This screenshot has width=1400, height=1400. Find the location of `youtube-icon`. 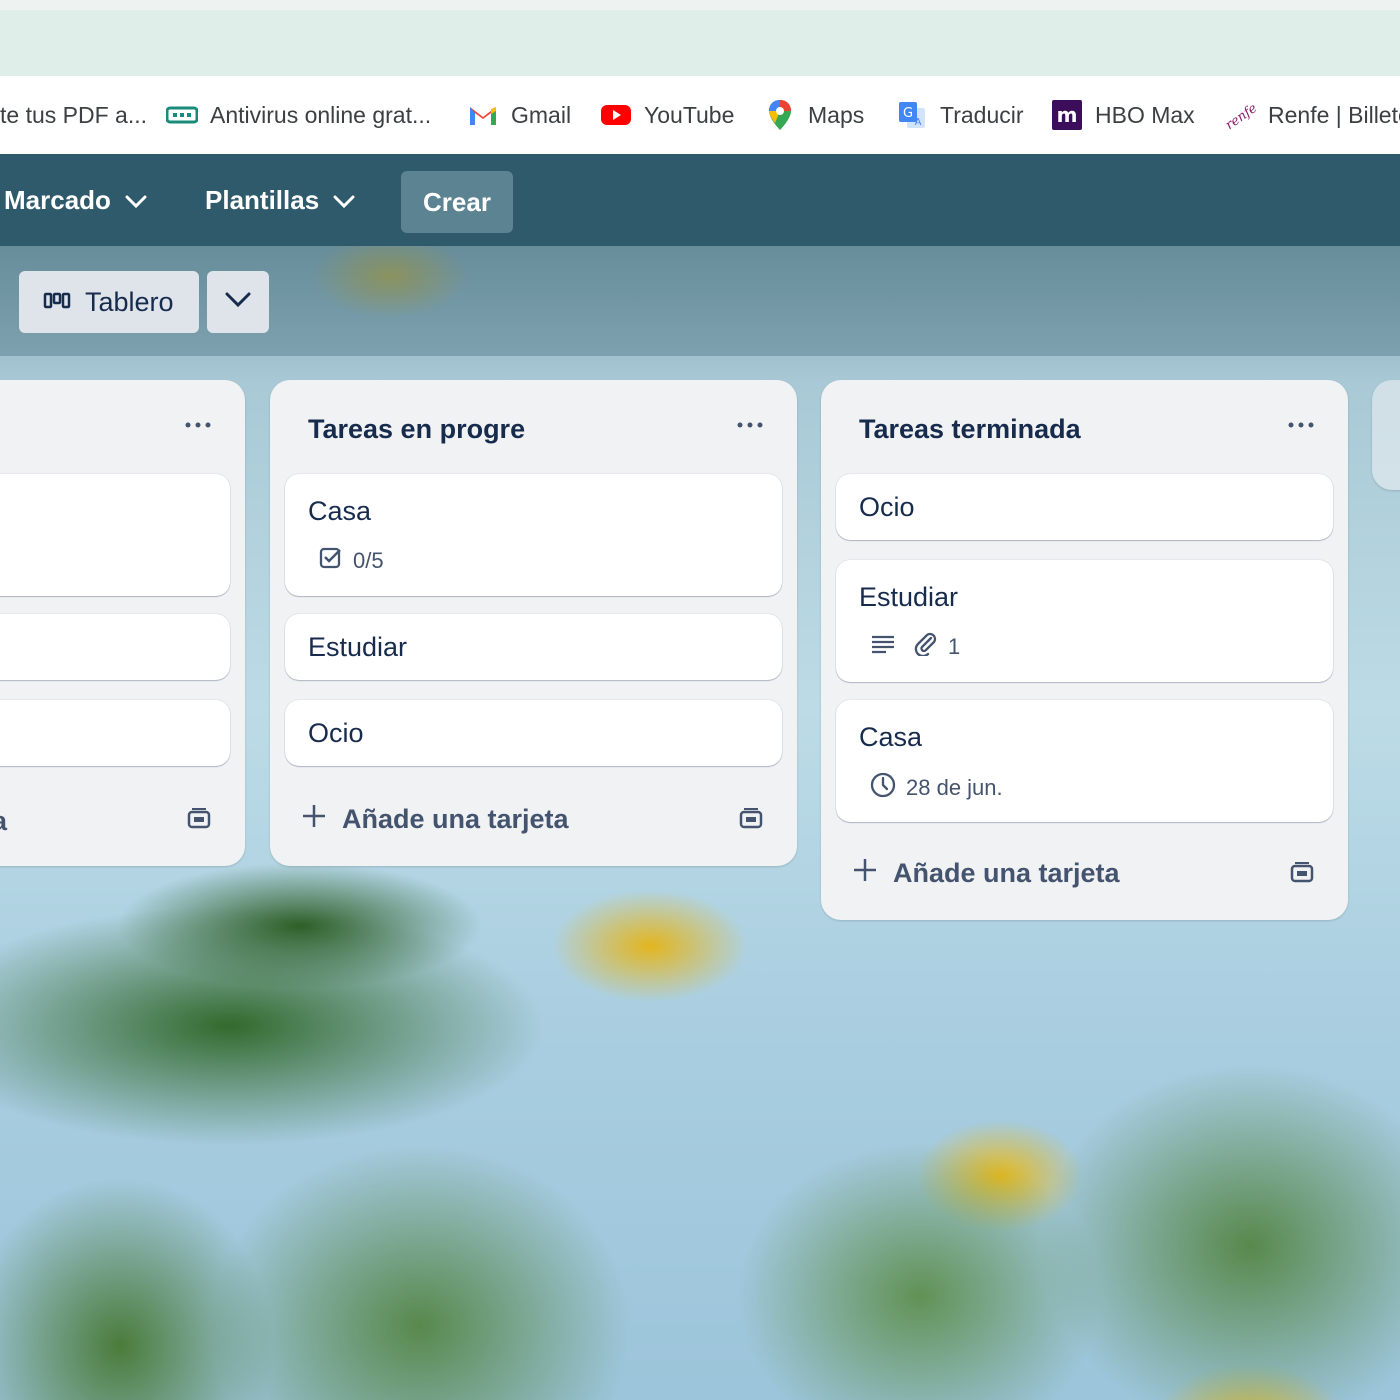

youtube-icon is located at coordinates (616, 115).